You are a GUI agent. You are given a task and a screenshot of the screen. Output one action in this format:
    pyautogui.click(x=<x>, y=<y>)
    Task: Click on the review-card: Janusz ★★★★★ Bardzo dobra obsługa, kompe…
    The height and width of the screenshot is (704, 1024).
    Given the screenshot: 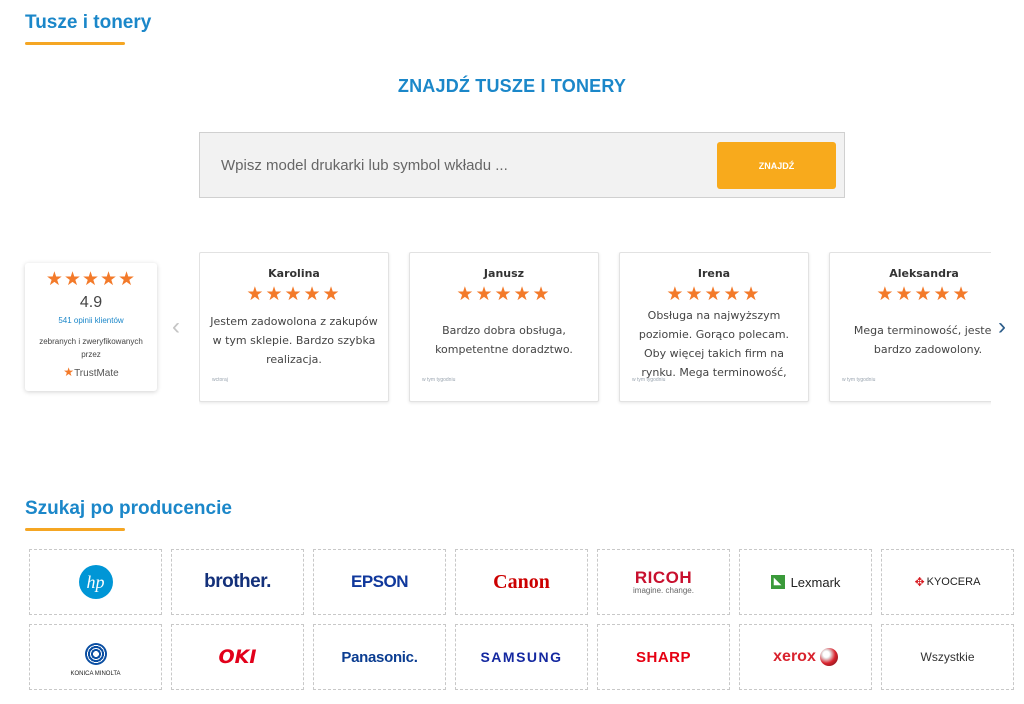 What is the action you would take?
    pyautogui.click(x=504, y=327)
    